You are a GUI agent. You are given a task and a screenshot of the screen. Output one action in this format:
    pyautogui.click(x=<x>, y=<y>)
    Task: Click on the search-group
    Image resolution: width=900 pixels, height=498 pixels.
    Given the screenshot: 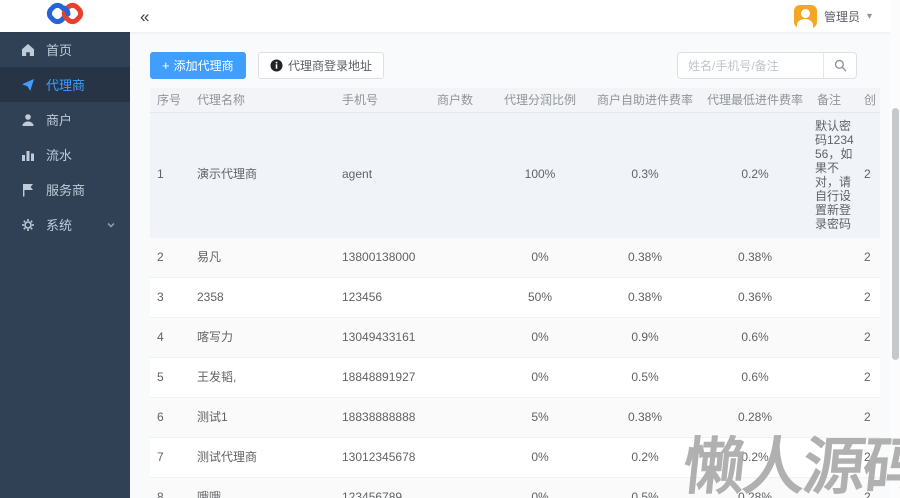 What is the action you would take?
    pyautogui.click(x=767, y=65)
    